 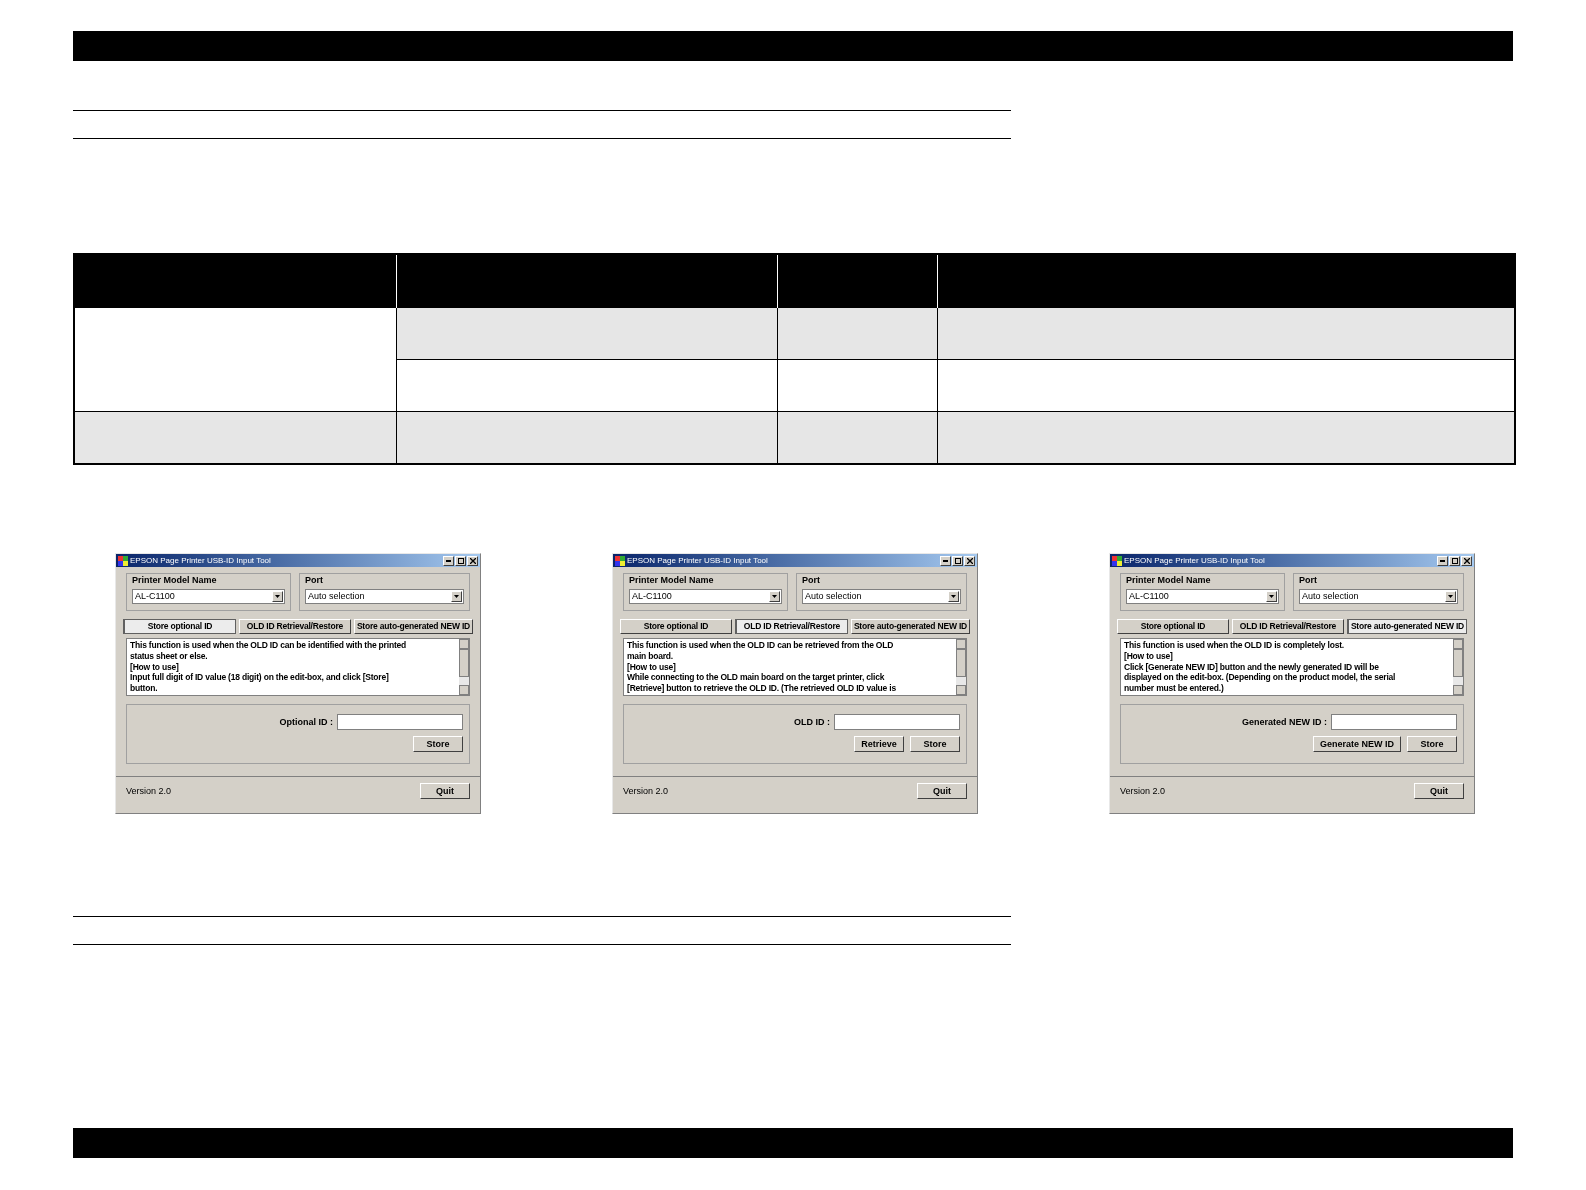 What do you see at coordinates (1260, 667) in the screenshot?
I see `description-text: This function is used when the OLD ID is completely lost. [How to use] Click [Generate NEW ID] button and the newly generated ID will be displayed on the edit-box. (Depending on the product model, the serial number must be entered.)` at bounding box center [1260, 667].